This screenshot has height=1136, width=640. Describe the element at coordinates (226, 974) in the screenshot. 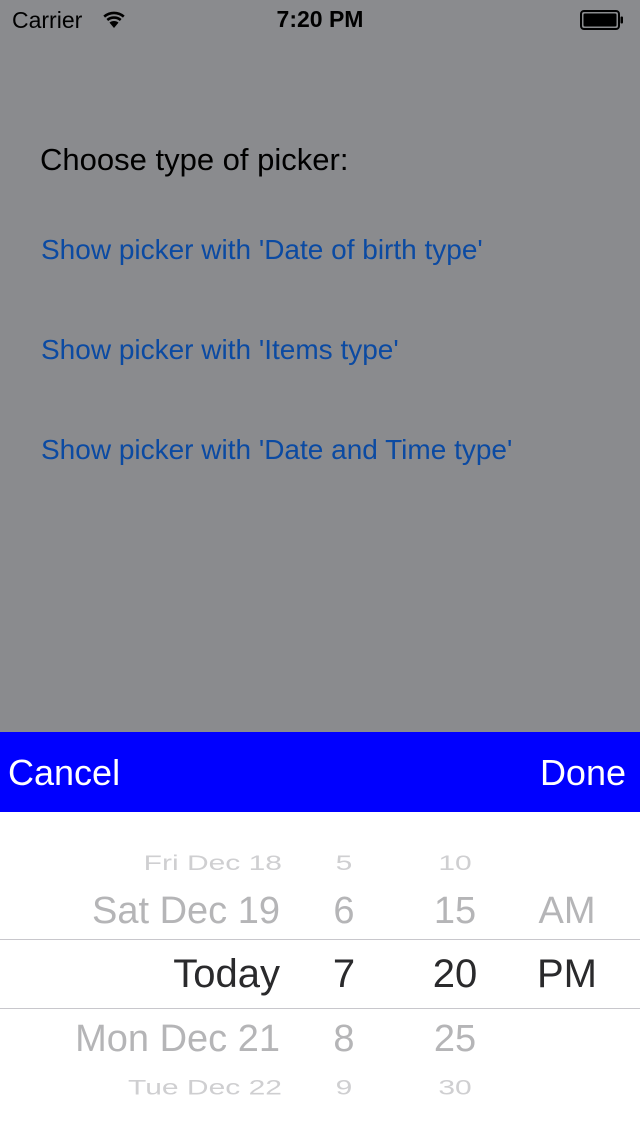

I see `date-option-selected: Today` at that location.